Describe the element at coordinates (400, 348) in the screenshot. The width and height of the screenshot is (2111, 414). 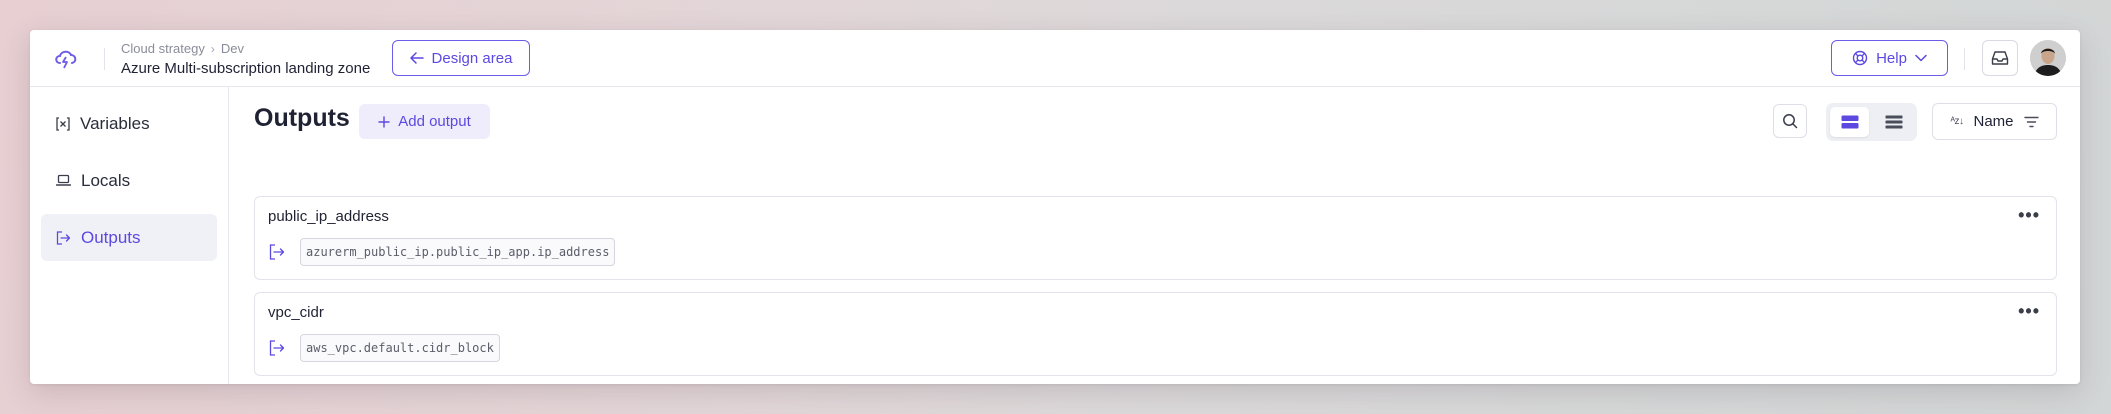
I see `output-value: aws_vpc.default.cidr_block` at that location.